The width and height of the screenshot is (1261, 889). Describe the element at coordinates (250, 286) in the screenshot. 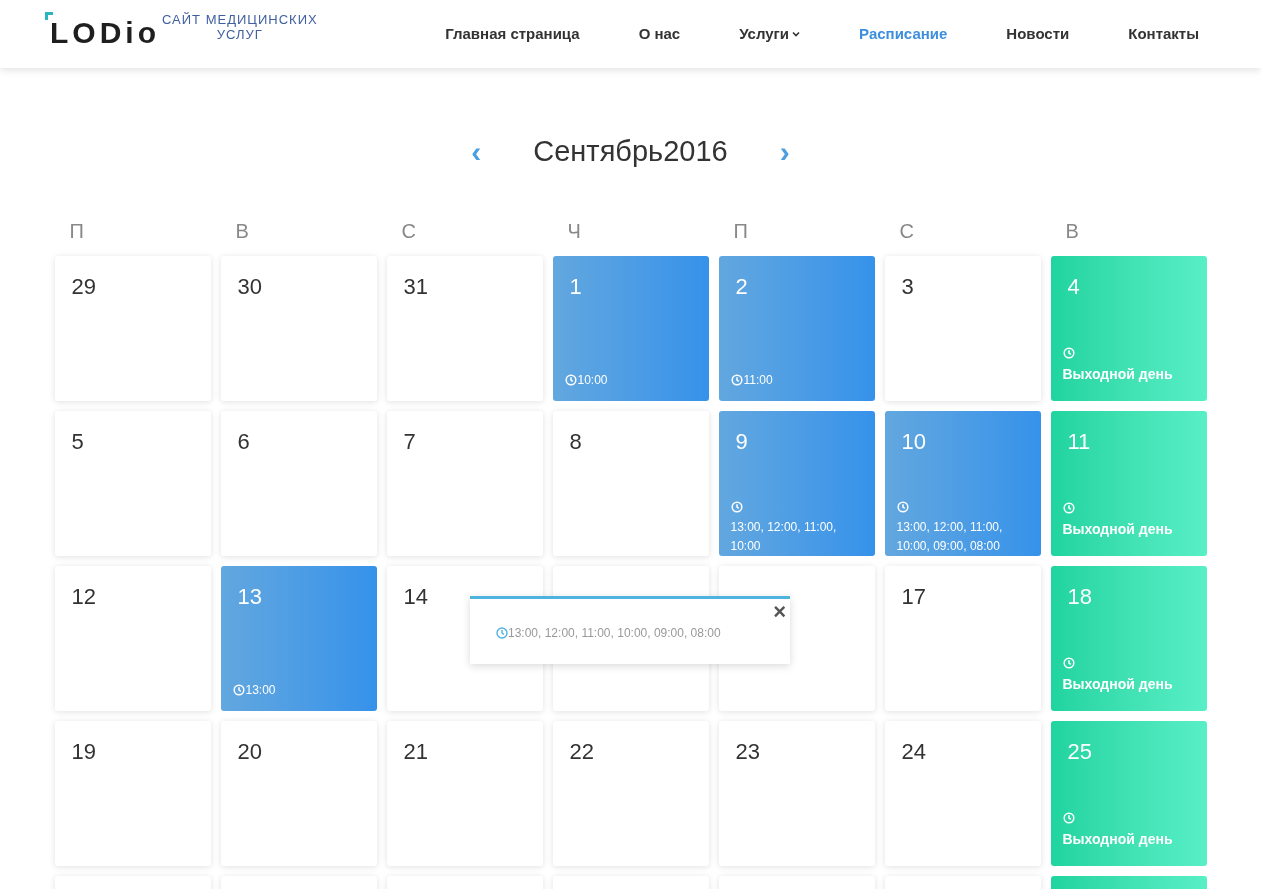

I see `day-number: 30` at that location.